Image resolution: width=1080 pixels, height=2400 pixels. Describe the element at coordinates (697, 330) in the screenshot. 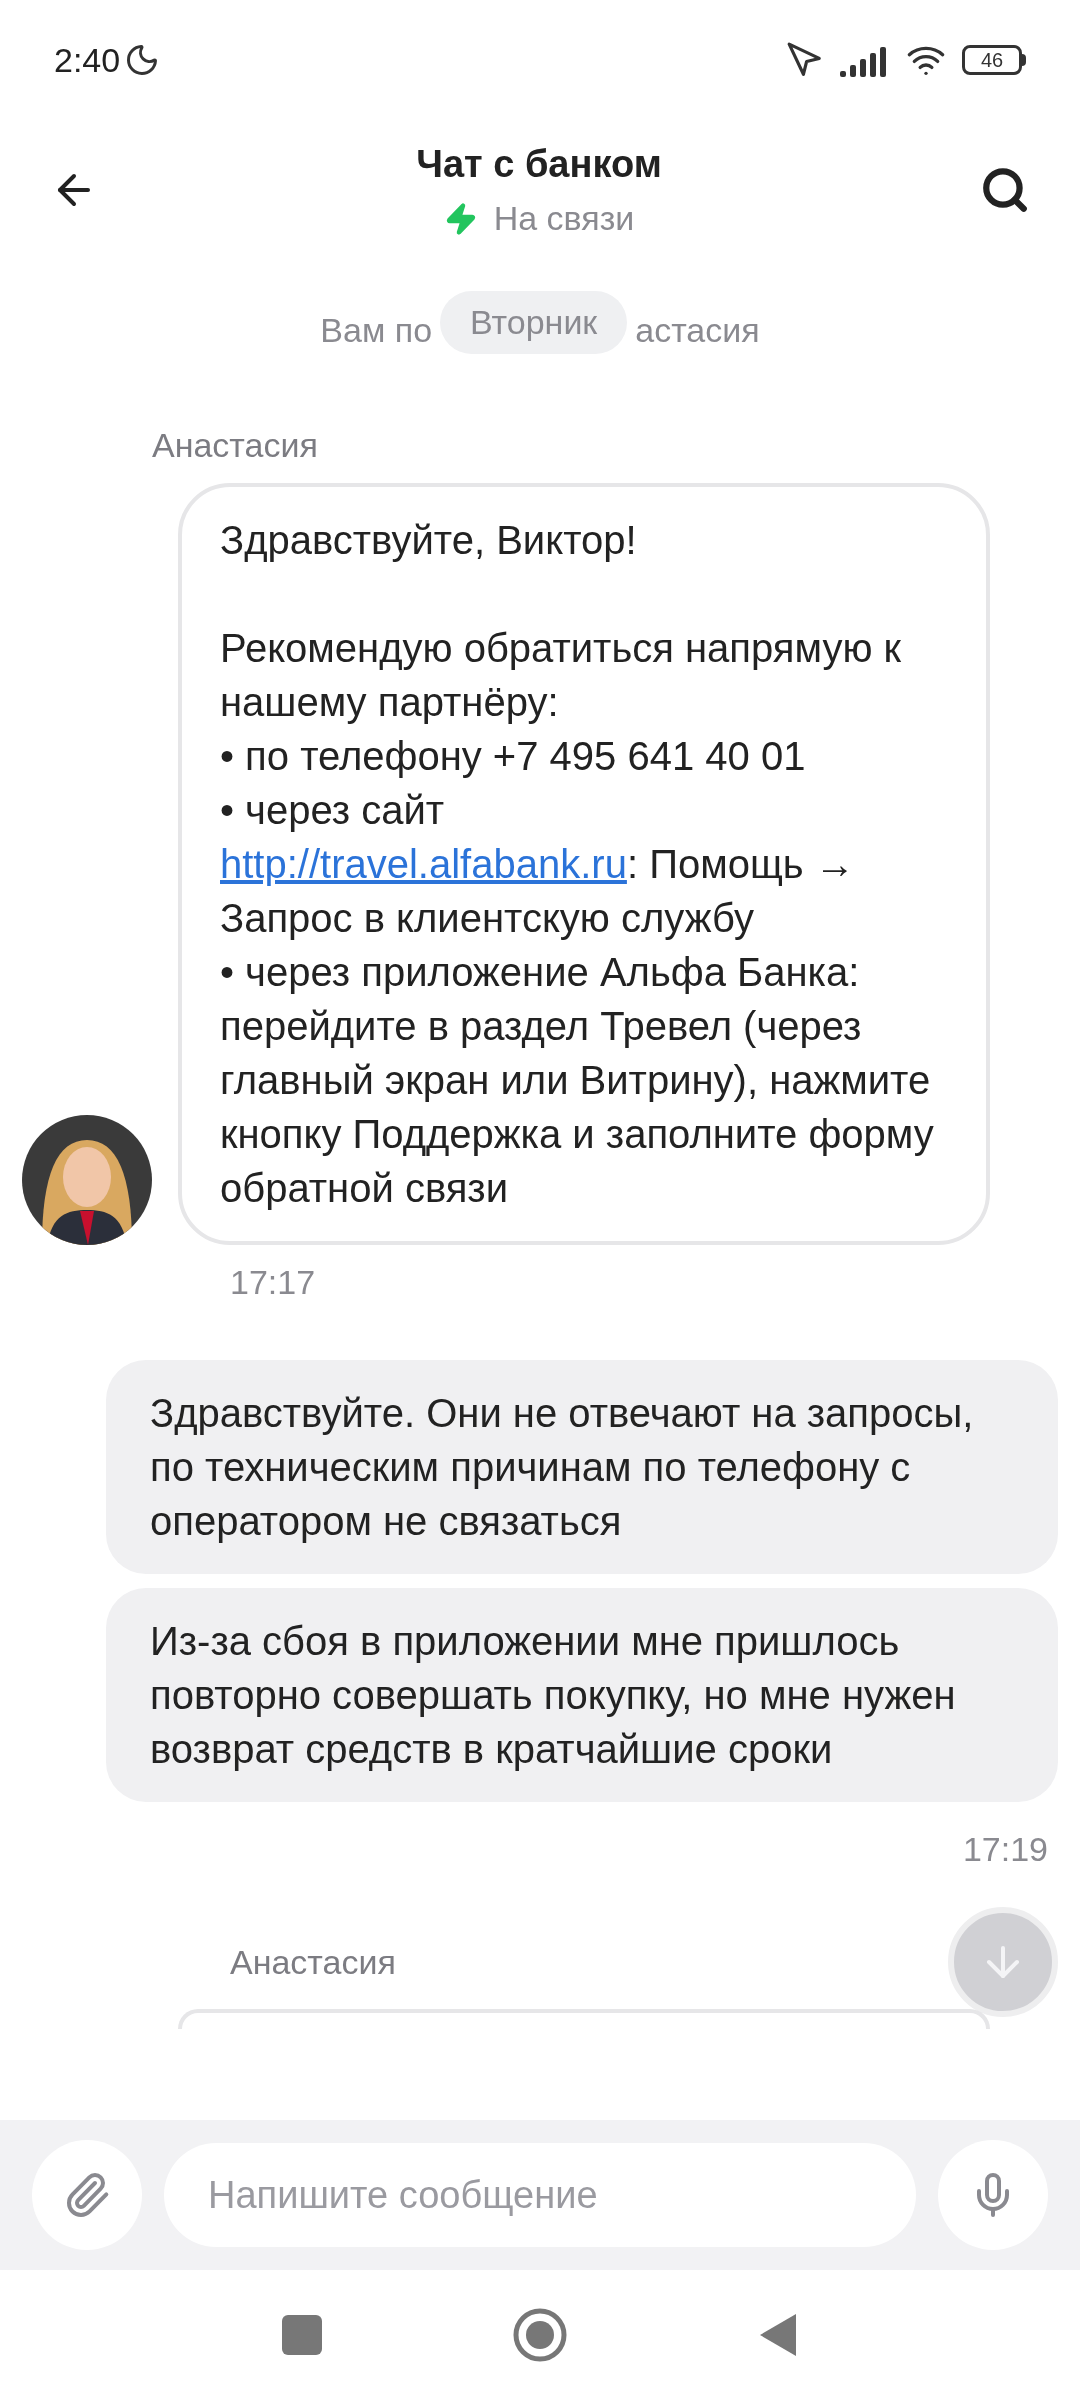

I see `system-notice: астасия` at that location.